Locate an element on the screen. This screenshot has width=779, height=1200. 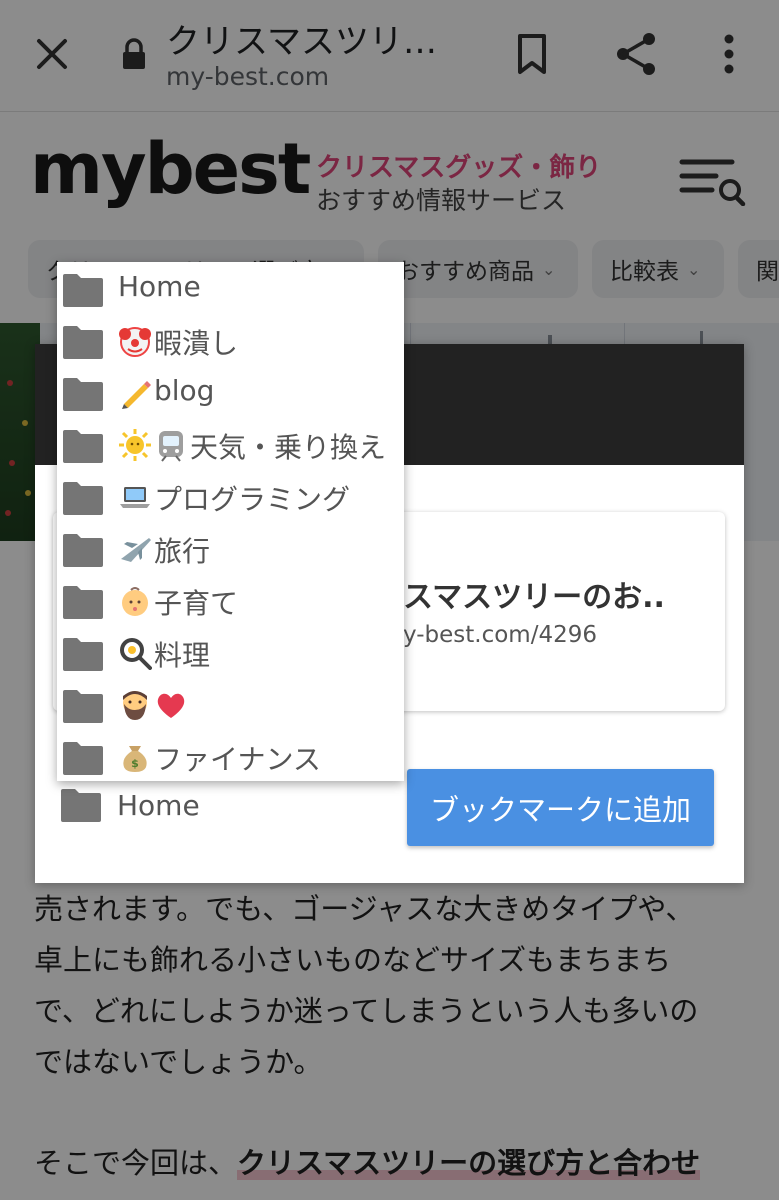
bookmark-url: y-best.com/4296 is located at coordinates (500, 635).